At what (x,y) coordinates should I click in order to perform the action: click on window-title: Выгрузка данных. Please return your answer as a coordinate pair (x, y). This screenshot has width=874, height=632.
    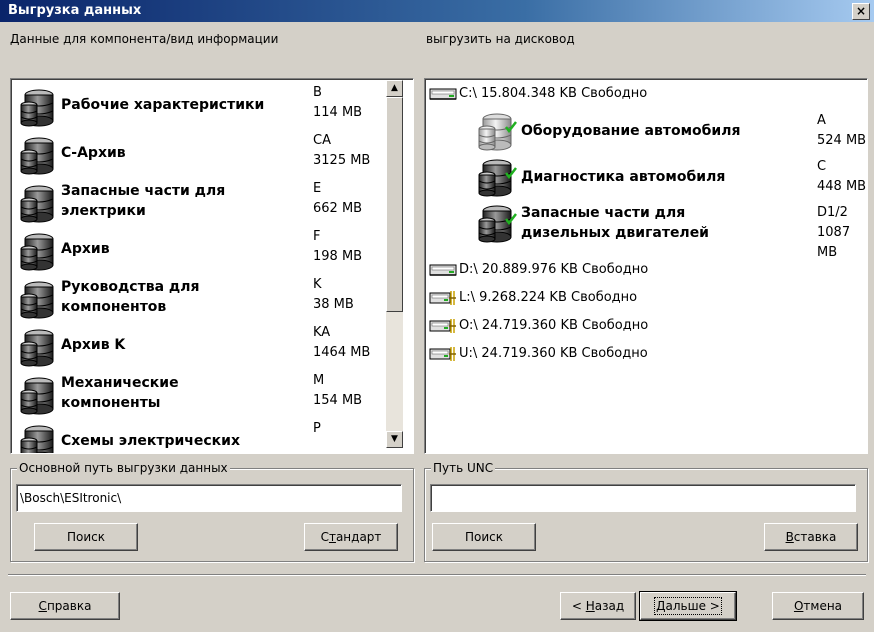
    Looking at the image, I should click on (75, 10).